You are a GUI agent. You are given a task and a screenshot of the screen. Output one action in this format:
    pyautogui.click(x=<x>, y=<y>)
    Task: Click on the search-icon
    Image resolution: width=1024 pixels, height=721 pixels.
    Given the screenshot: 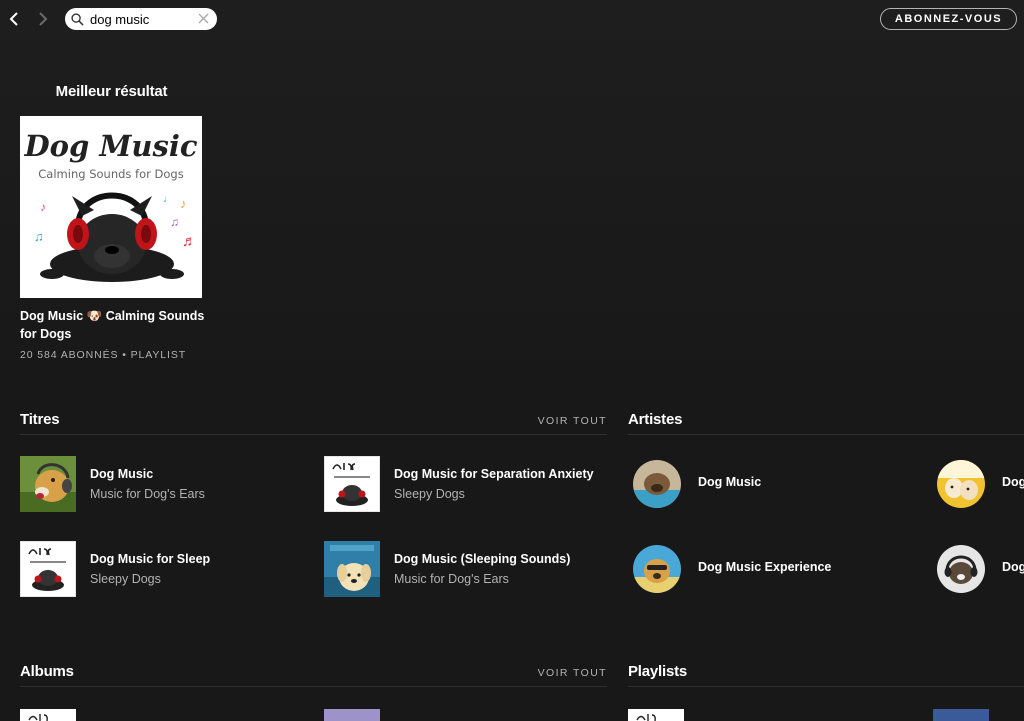 What is the action you would take?
    pyautogui.click(x=78, y=19)
    